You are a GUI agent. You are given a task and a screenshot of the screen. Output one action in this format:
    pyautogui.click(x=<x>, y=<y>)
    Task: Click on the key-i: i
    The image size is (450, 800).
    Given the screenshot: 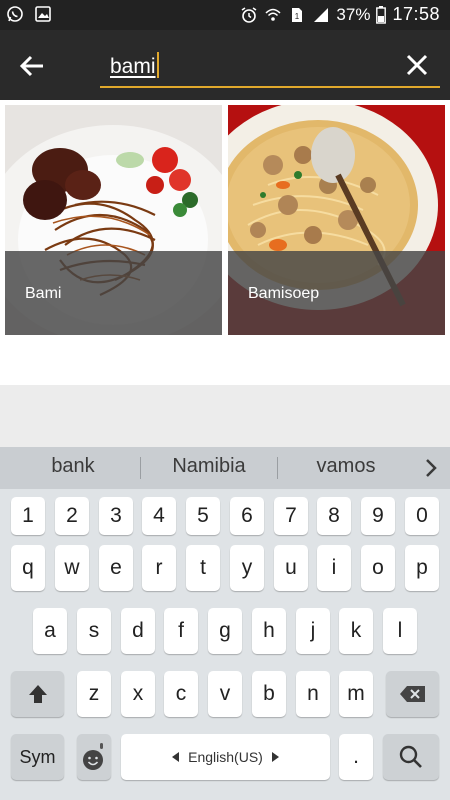 What is the action you would take?
    pyautogui.click(x=334, y=568)
    